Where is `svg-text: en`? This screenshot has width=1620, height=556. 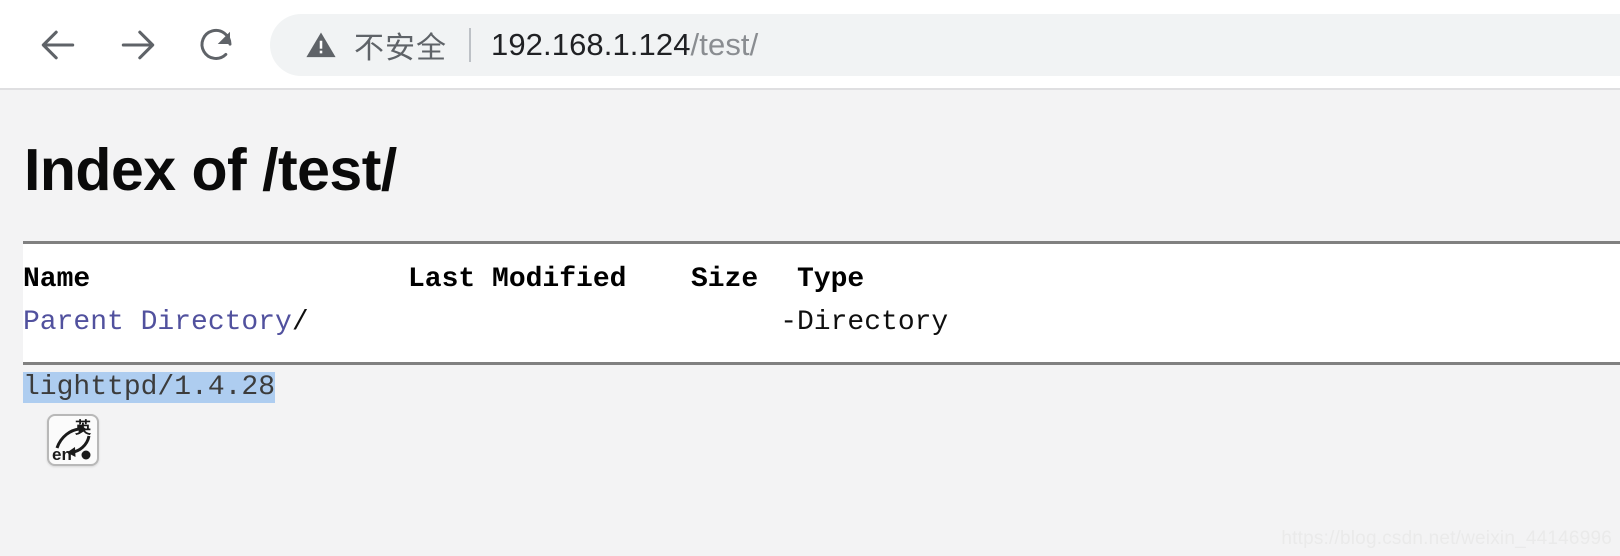
svg-text: en is located at coordinates (62, 454).